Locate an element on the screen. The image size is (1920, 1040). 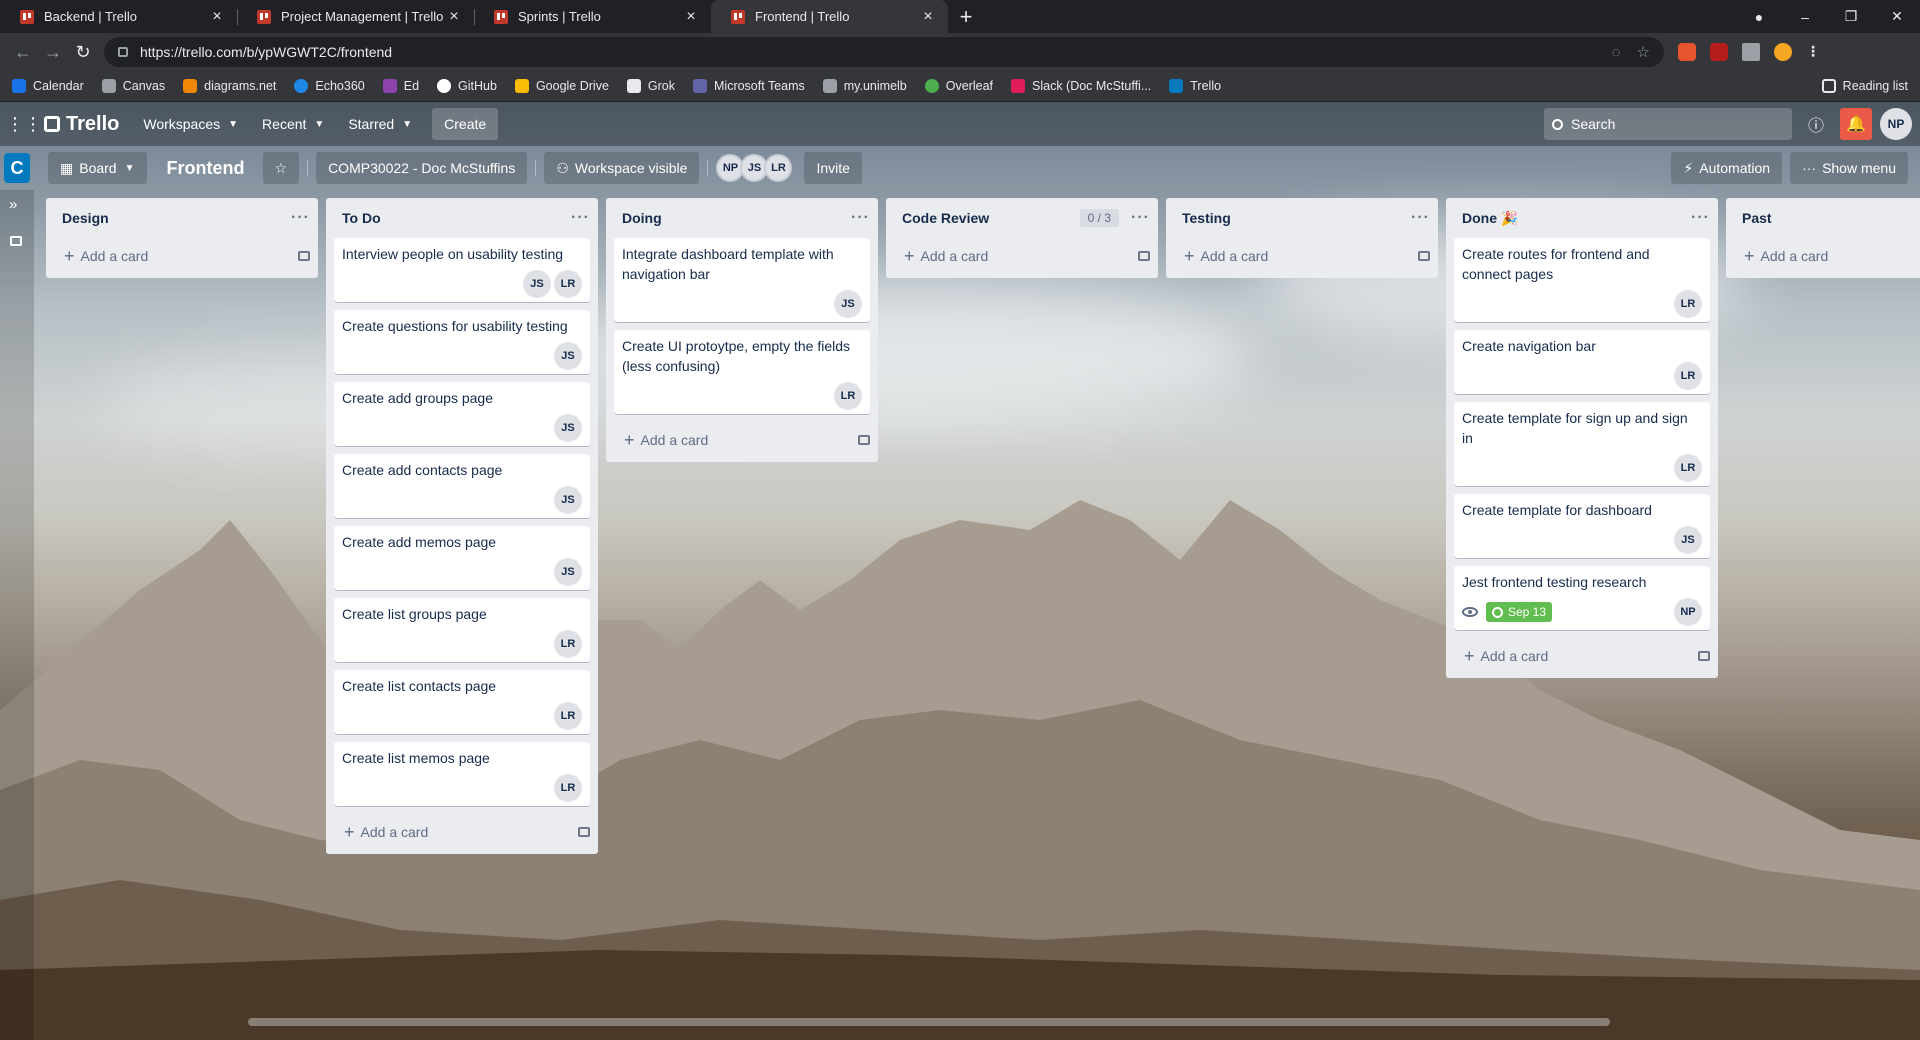
search-input is located at coordinates (1671, 124).